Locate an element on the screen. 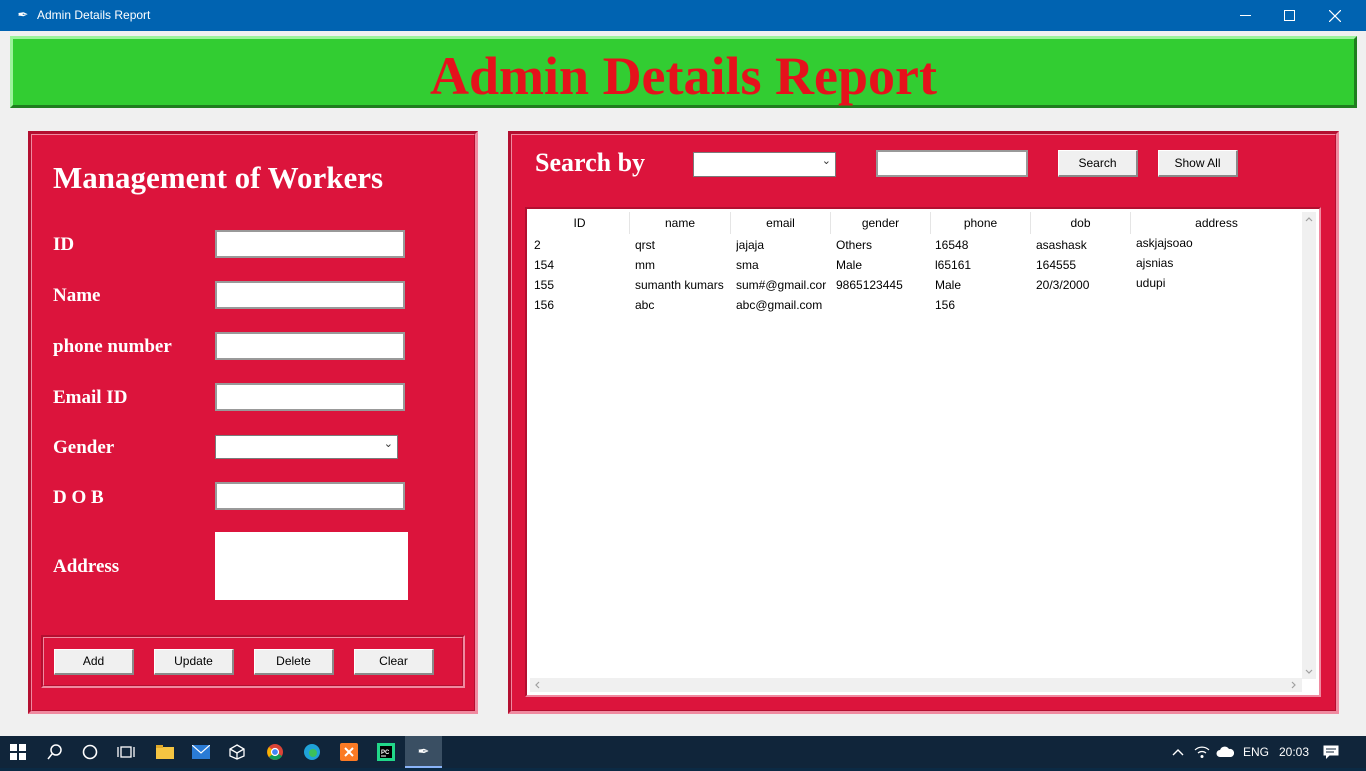  banner-title: Admin Details Report is located at coordinates (683, 76).